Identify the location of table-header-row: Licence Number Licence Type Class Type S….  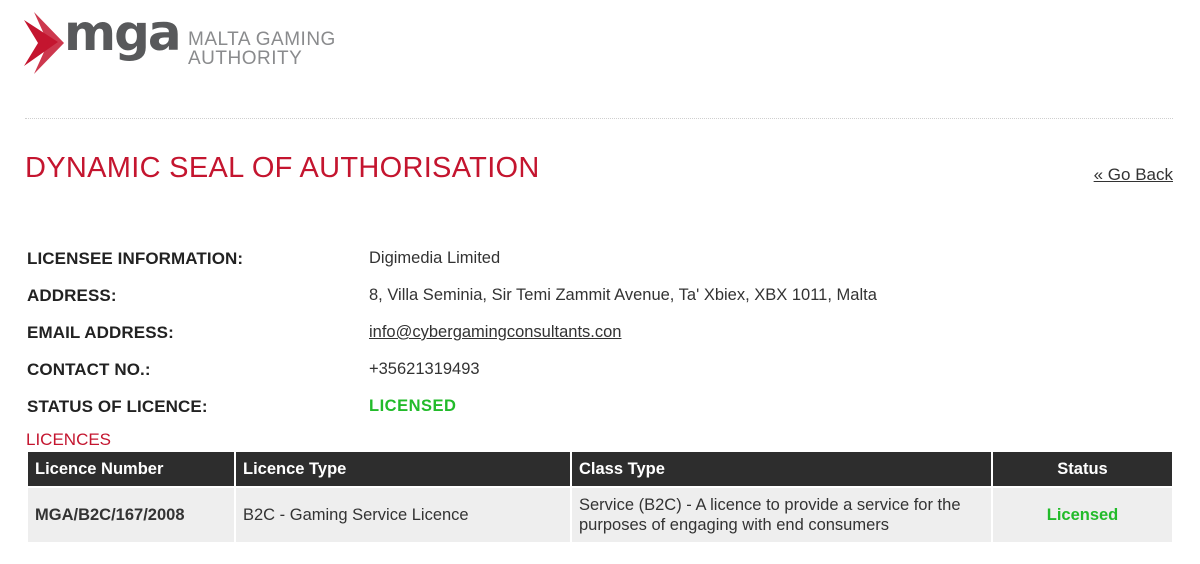
(600, 469).